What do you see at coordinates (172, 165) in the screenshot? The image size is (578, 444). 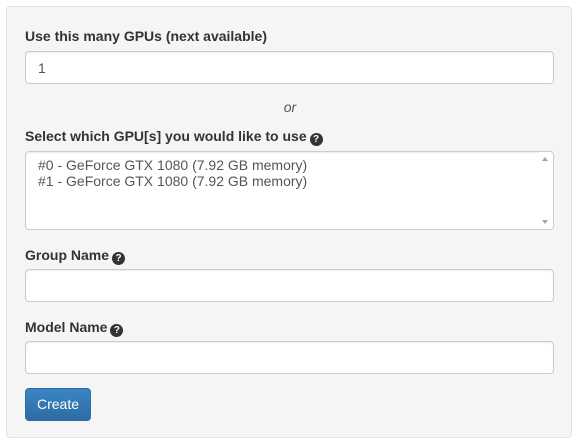 I see `gpu-option-0: #0 - GeForce GTX 1080 (7.92 GB memory)` at bounding box center [172, 165].